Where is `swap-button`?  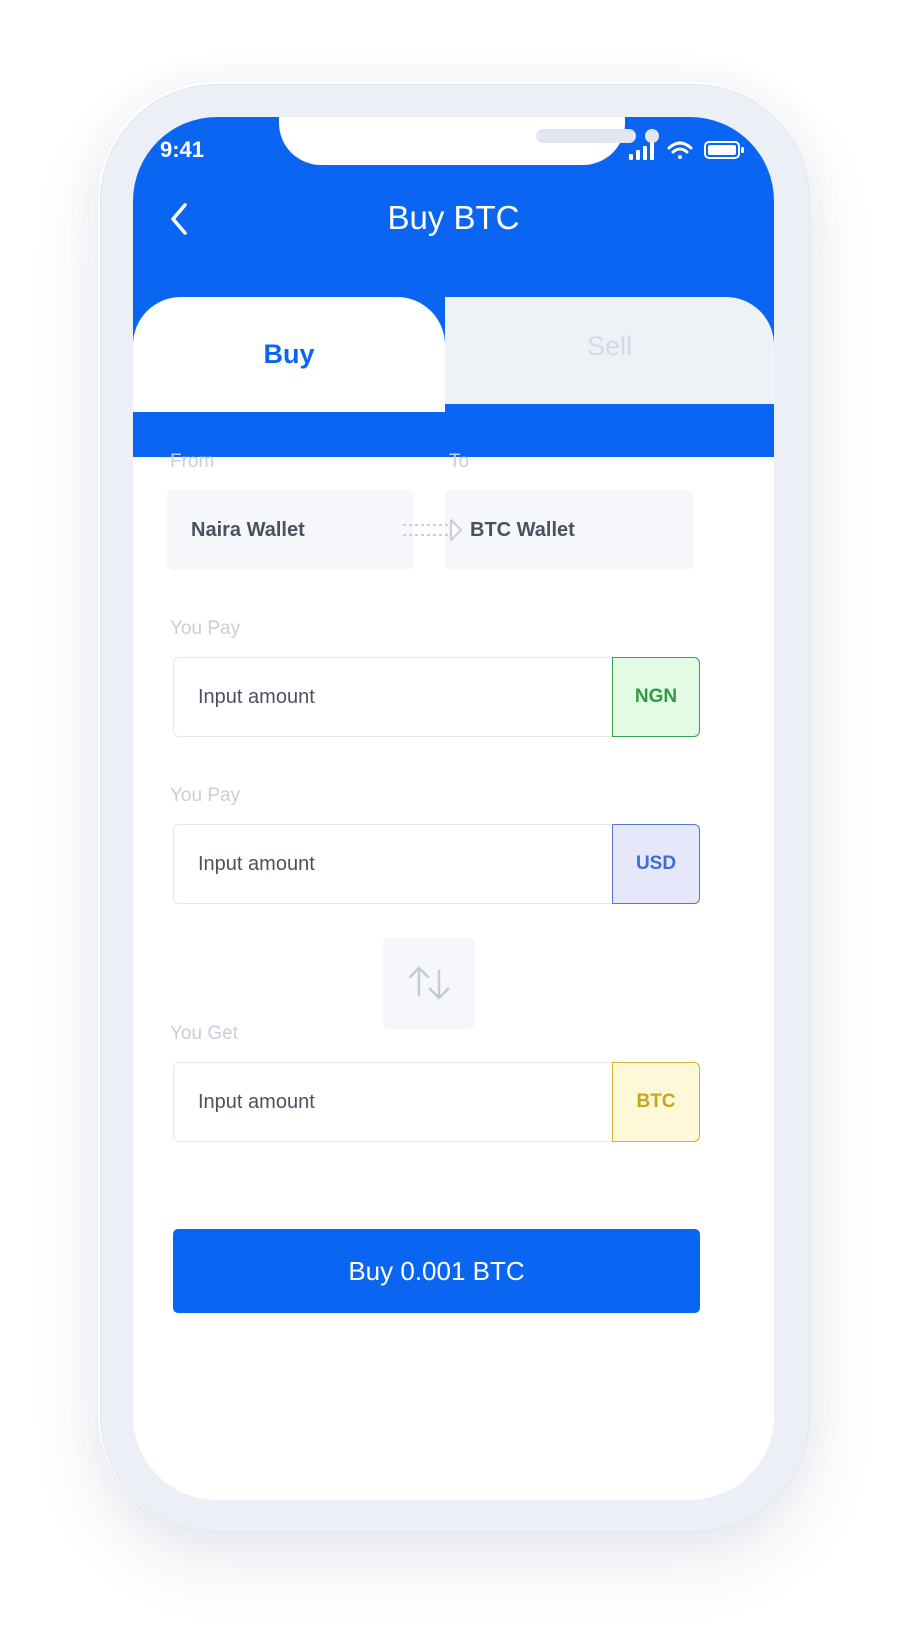
swap-button is located at coordinates (429, 983).